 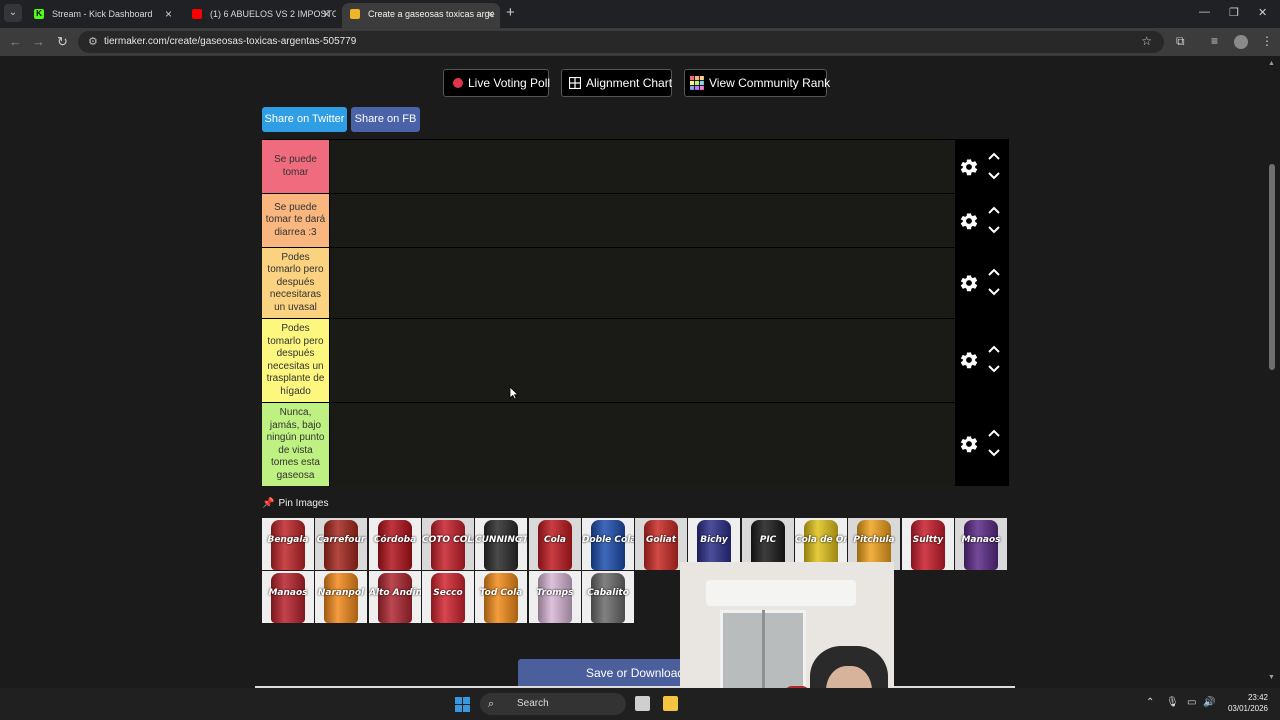 What do you see at coordinates (616, 83) in the screenshot?
I see `alignment-chart-button: Alignment Chart` at bounding box center [616, 83].